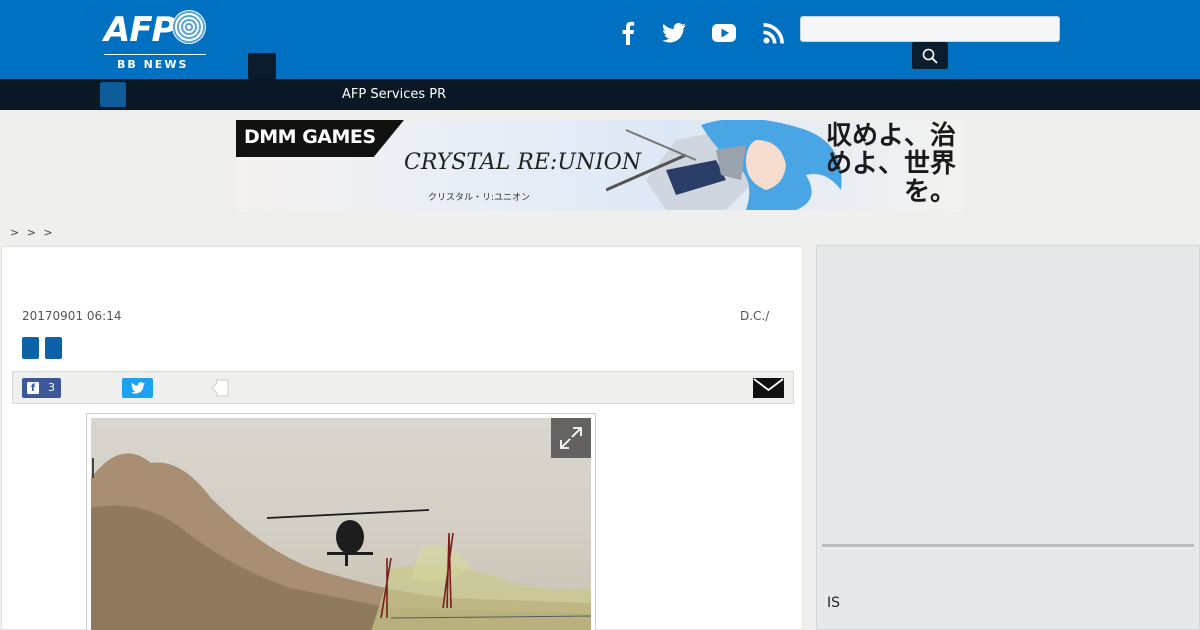 Image resolution: width=1200 pixels, height=630 pixels. I want to click on twitter-share-button, so click(137, 388).